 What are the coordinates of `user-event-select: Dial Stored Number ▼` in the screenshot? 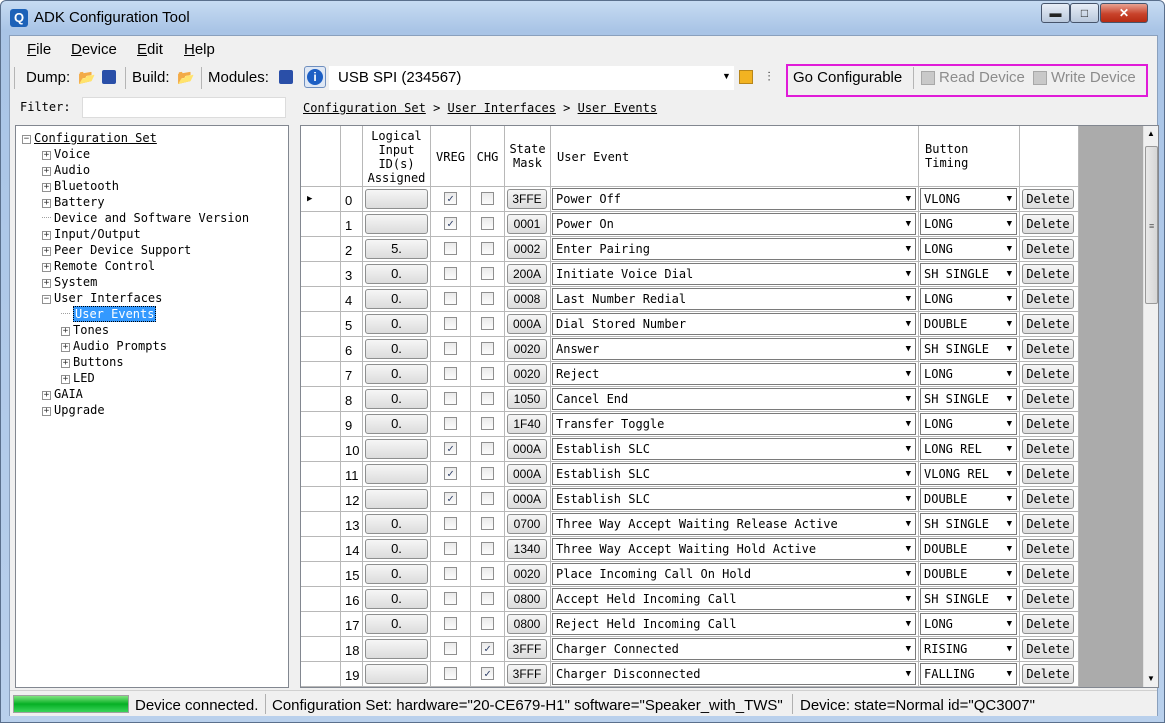 It's located at (734, 324).